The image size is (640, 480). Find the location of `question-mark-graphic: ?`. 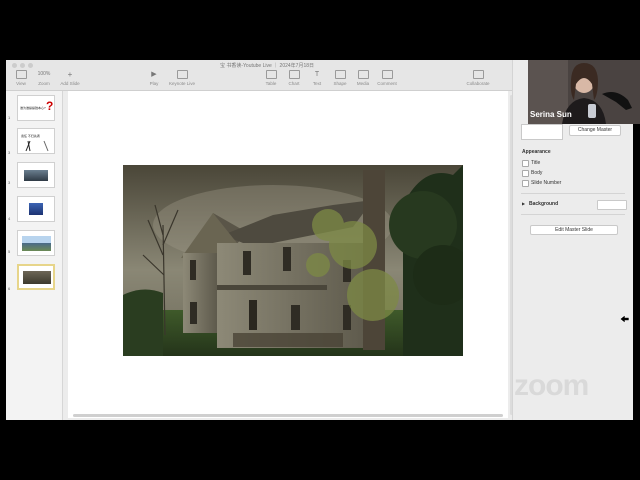

question-mark-graphic: ? is located at coordinates (50, 106).